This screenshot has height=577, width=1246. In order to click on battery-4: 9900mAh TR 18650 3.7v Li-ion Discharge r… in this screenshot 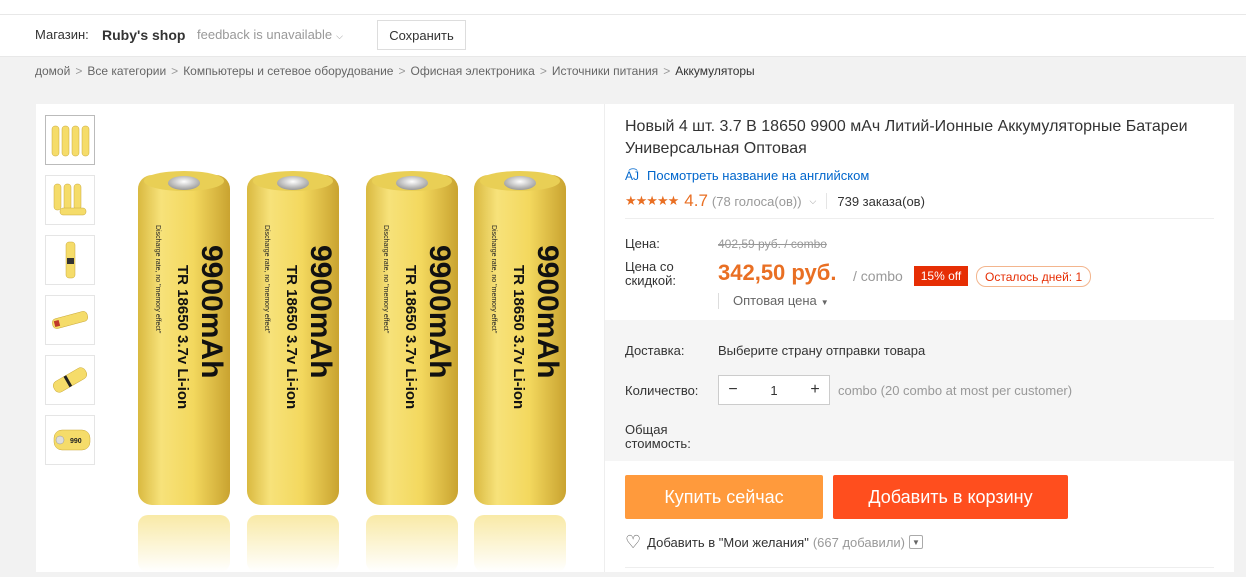, I will do `click(520, 371)`.